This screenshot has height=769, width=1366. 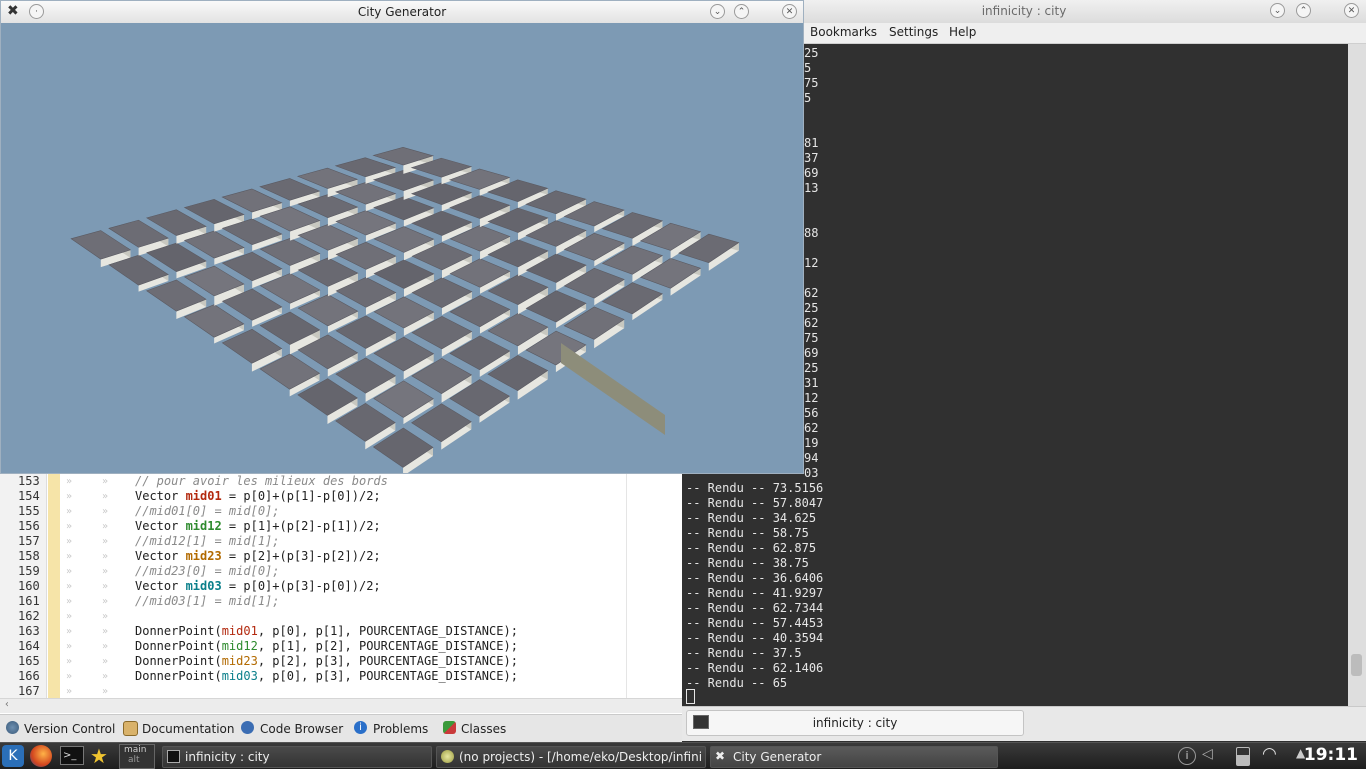 I want to click on terminal-line: -- Rendu -- 37.5, so click(x=744, y=653).